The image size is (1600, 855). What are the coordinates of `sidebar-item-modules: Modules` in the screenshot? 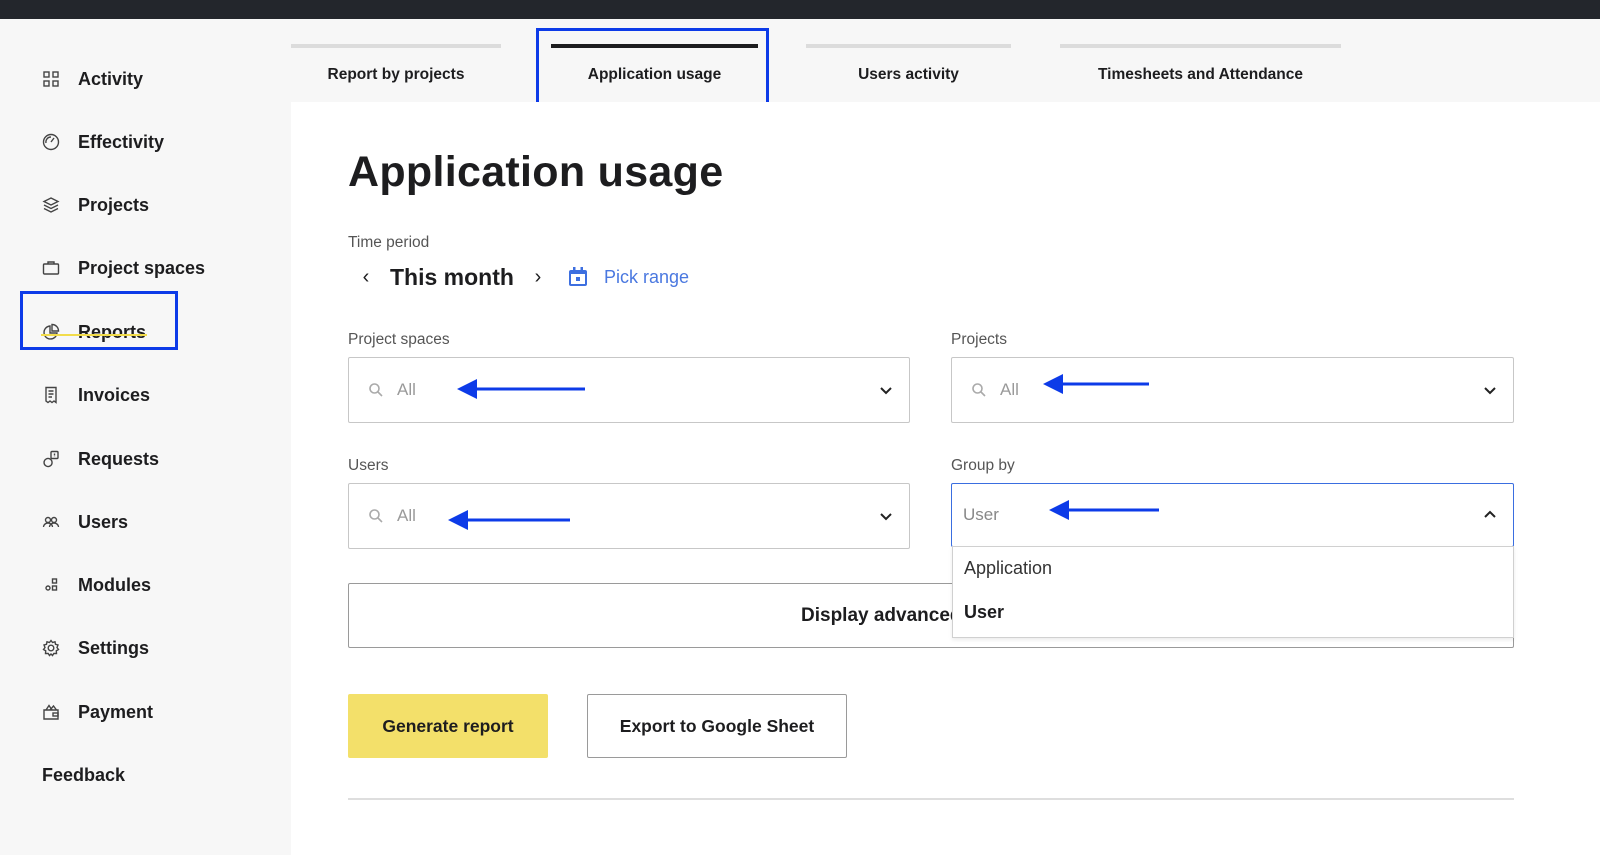 It's located at (95, 585).